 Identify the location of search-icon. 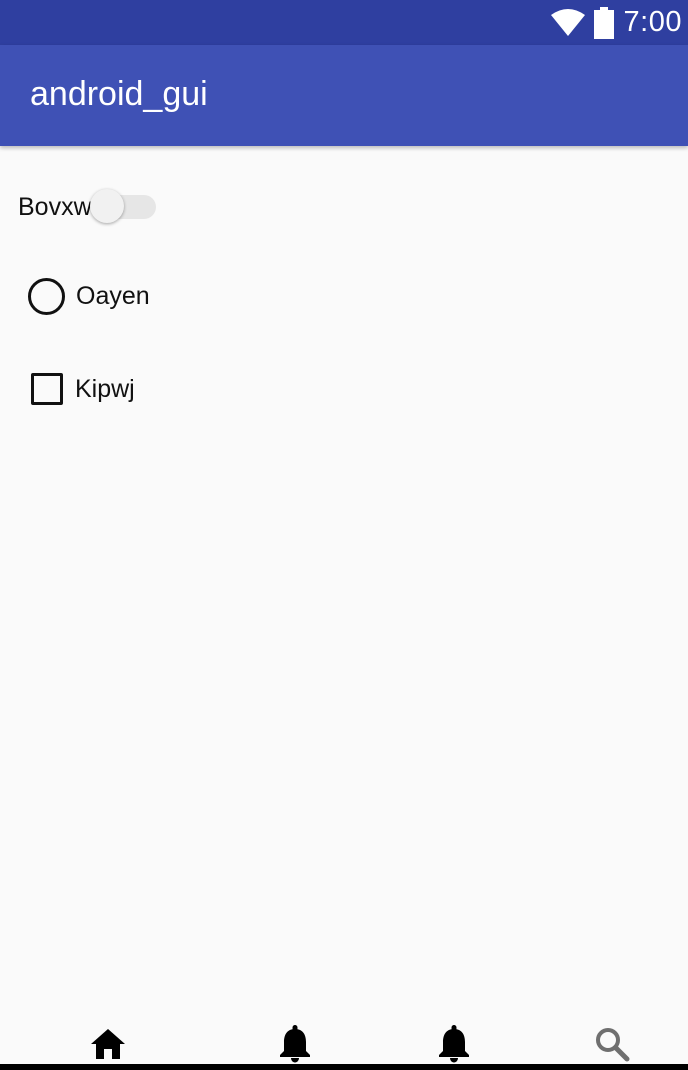
(613, 1045).